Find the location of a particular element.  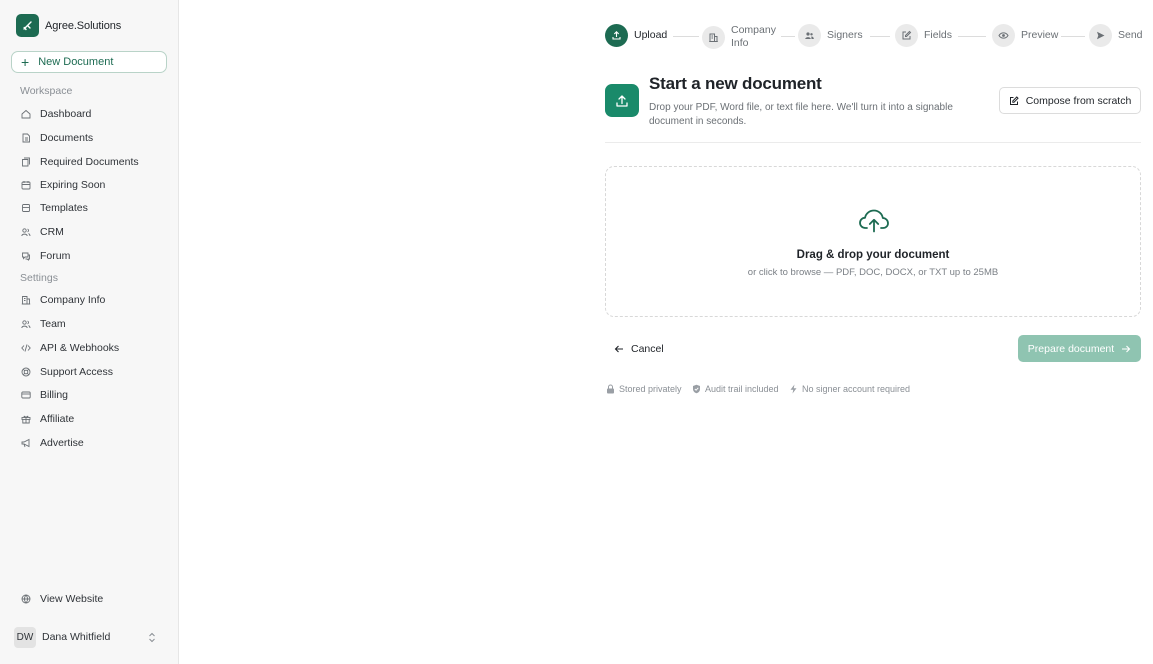

brand: Agree.Solutions is located at coordinates (68, 25).